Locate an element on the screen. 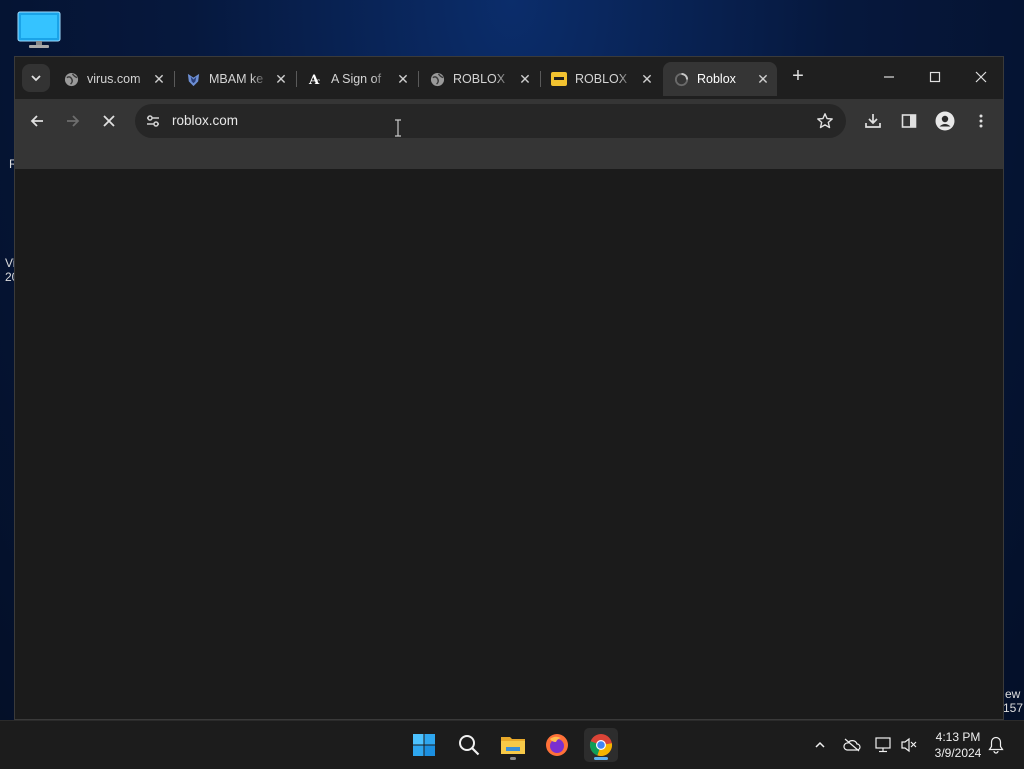 The image size is (1024, 769). volume-muted-icon is located at coordinates (909, 745).